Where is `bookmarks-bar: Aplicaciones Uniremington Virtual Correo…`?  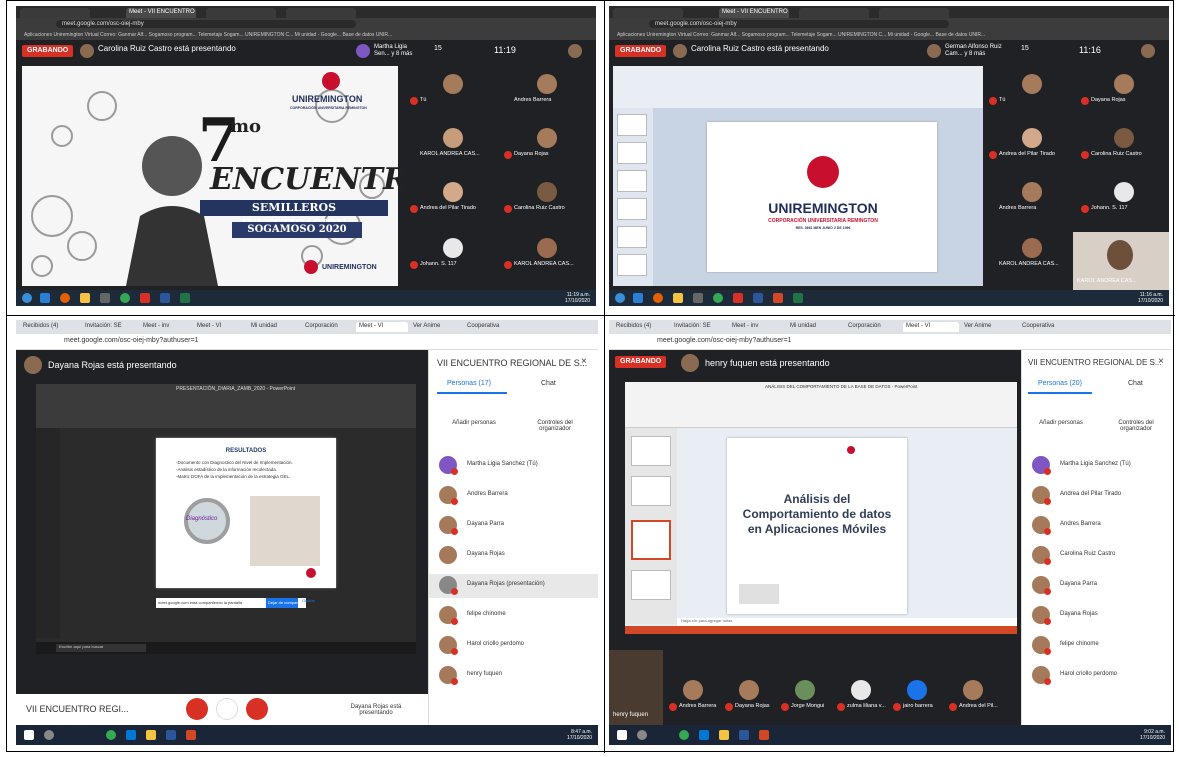
bookmarks-bar: Aplicaciones Uniremington Virtual Correo… is located at coordinates (889, 35).